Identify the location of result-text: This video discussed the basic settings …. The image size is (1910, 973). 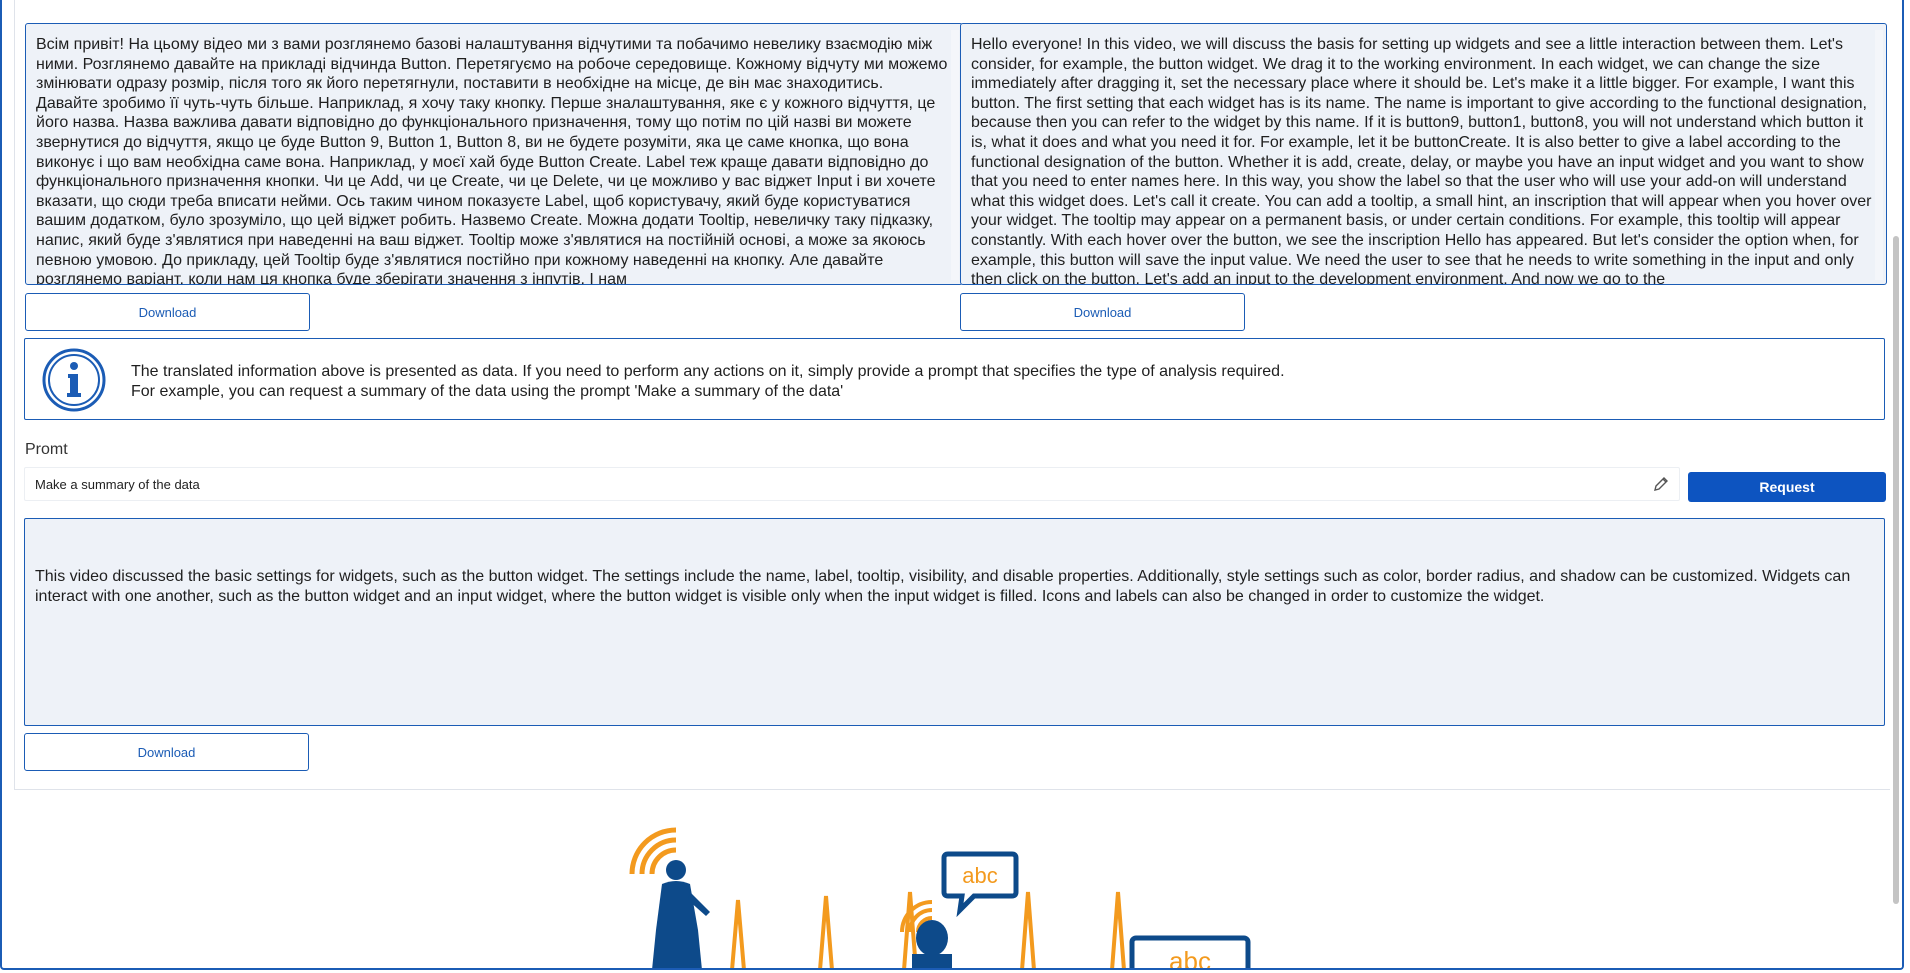
(943, 586).